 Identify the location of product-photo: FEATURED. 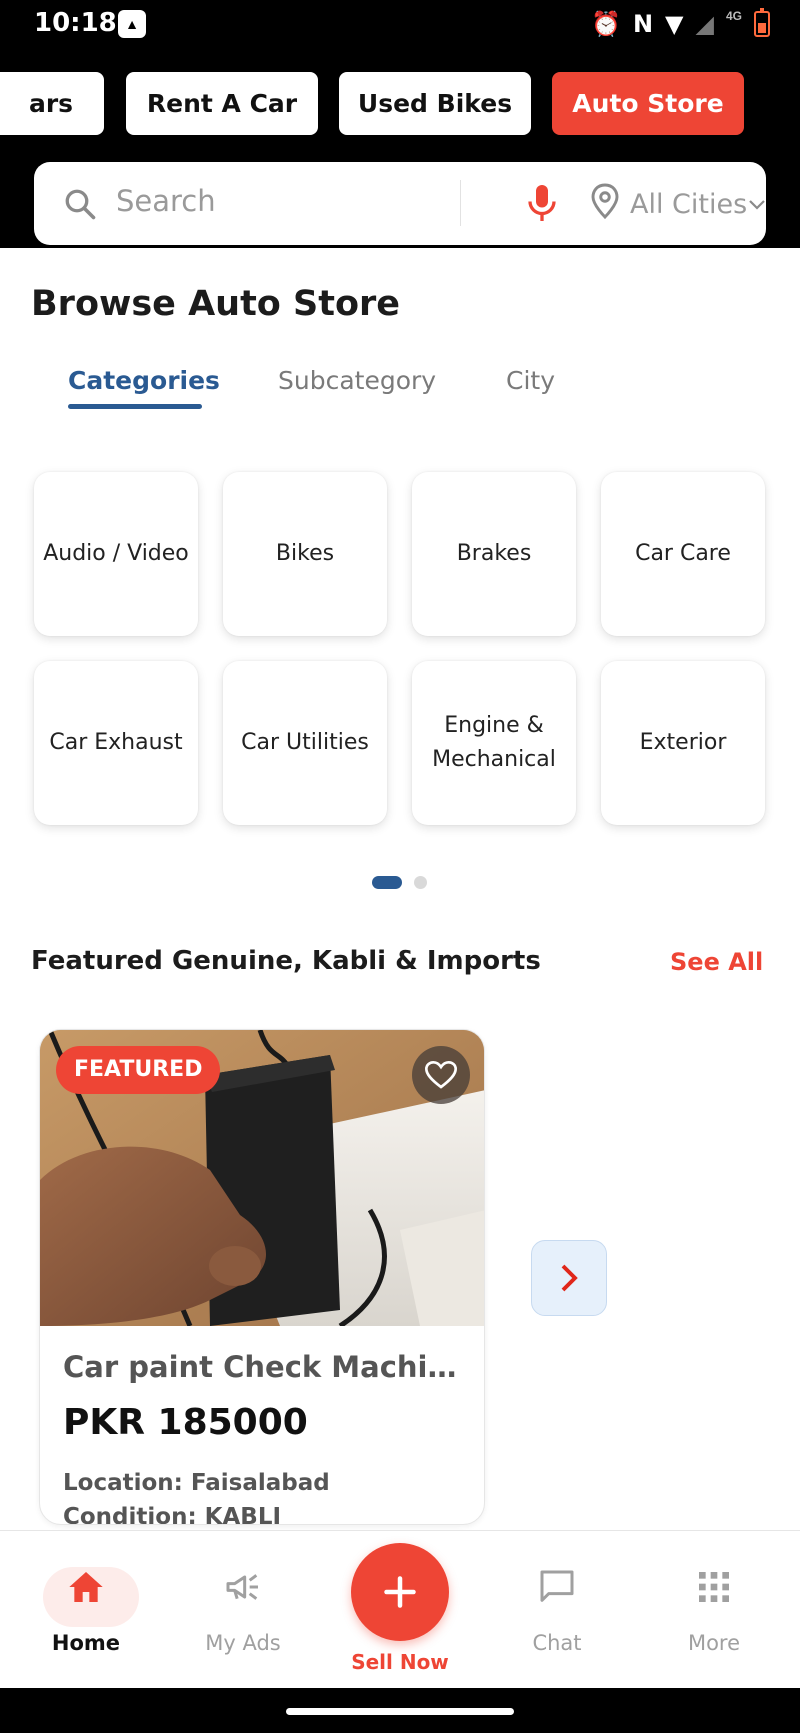
(262, 1178).